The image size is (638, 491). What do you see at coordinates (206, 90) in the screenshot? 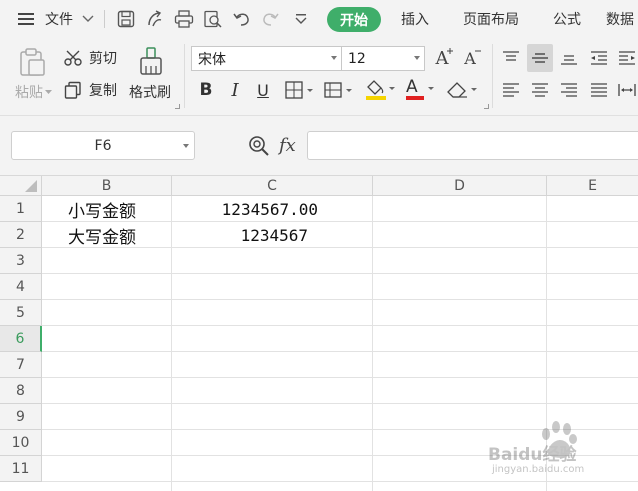
I see `bold-button: B` at bounding box center [206, 90].